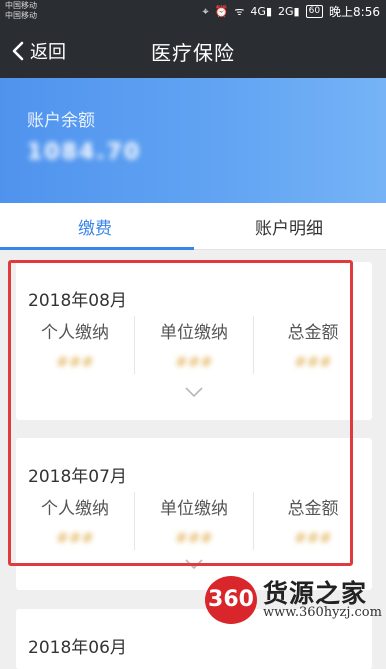  What do you see at coordinates (322, 612) in the screenshot?
I see `watermark-url: www.360hyzj.com` at bounding box center [322, 612].